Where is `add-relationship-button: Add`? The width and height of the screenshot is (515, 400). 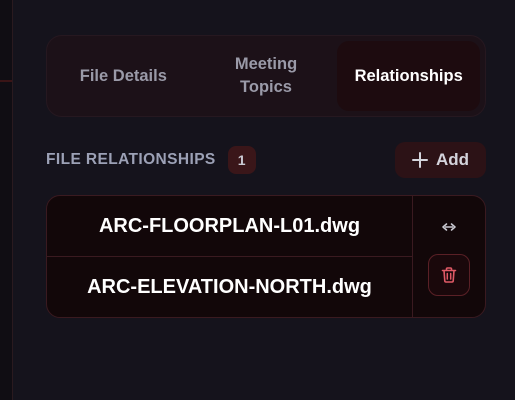
add-relationship-button: Add is located at coordinates (440, 160).